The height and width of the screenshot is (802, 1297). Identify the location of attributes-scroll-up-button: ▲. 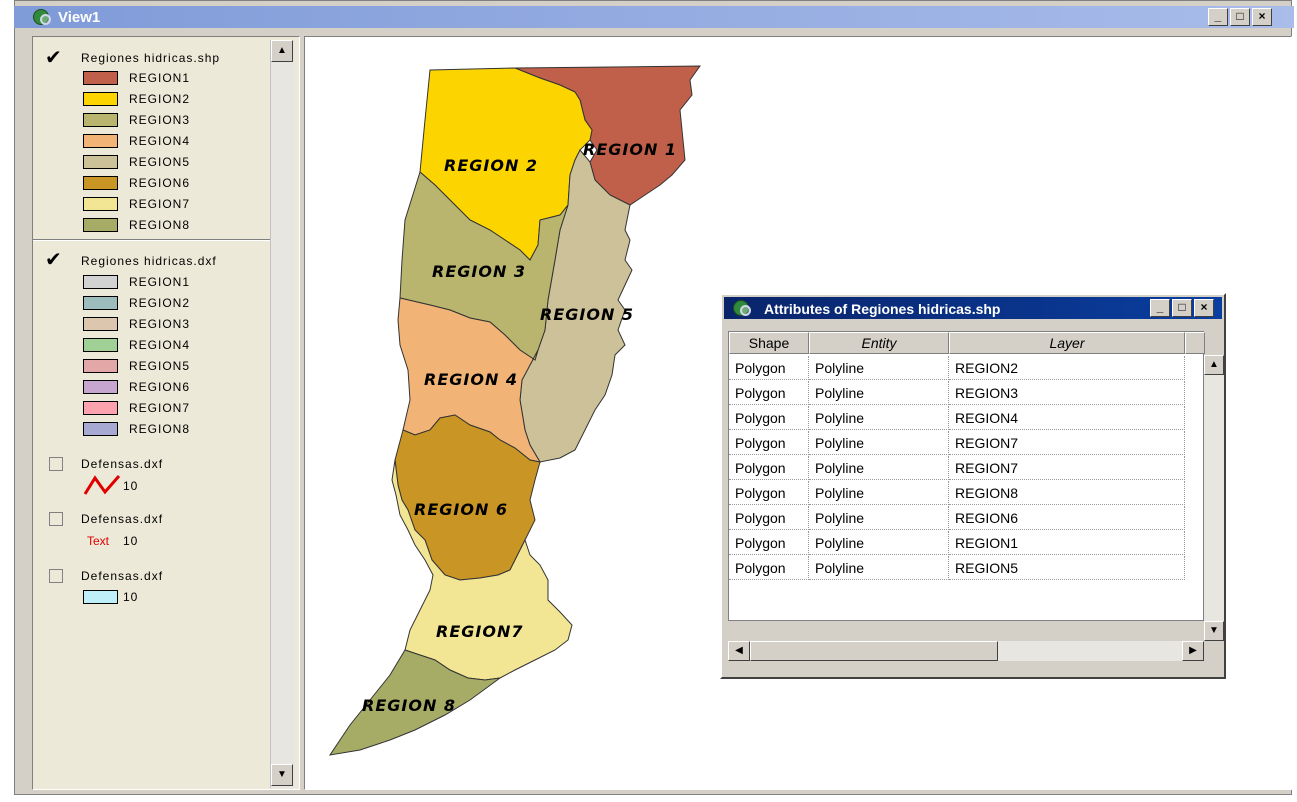
(1214, 365).